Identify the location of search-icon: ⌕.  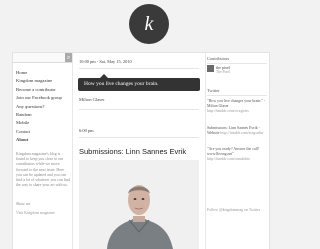
(68, 57).